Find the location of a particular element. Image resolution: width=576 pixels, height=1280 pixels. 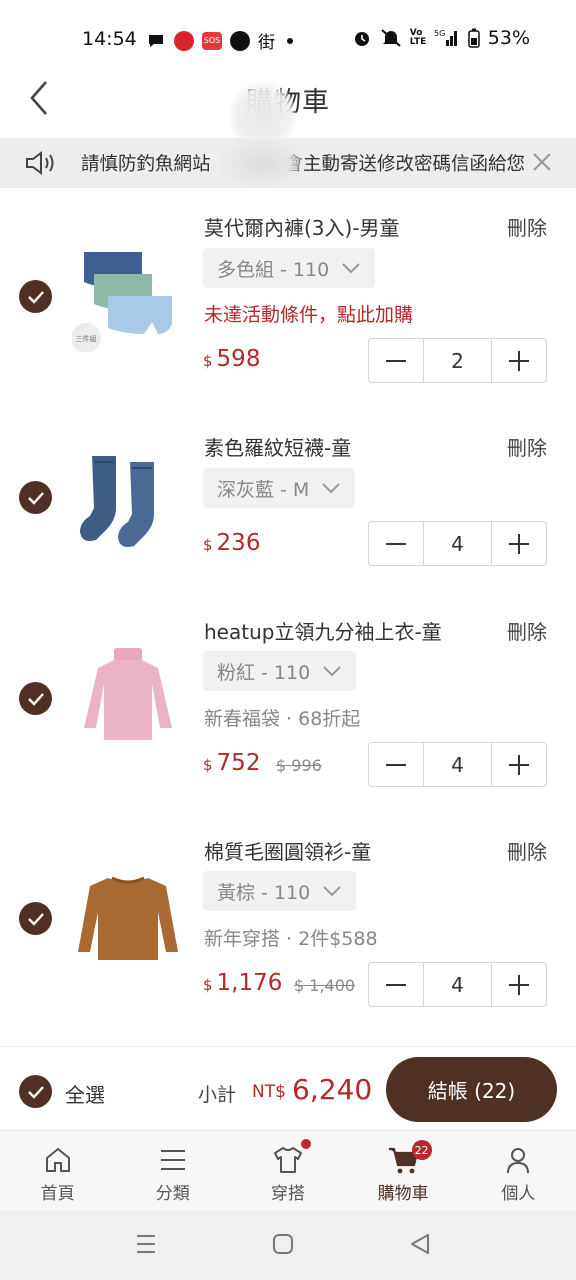

cart-count-badge: 22 is located at coordinates (421, 1150).